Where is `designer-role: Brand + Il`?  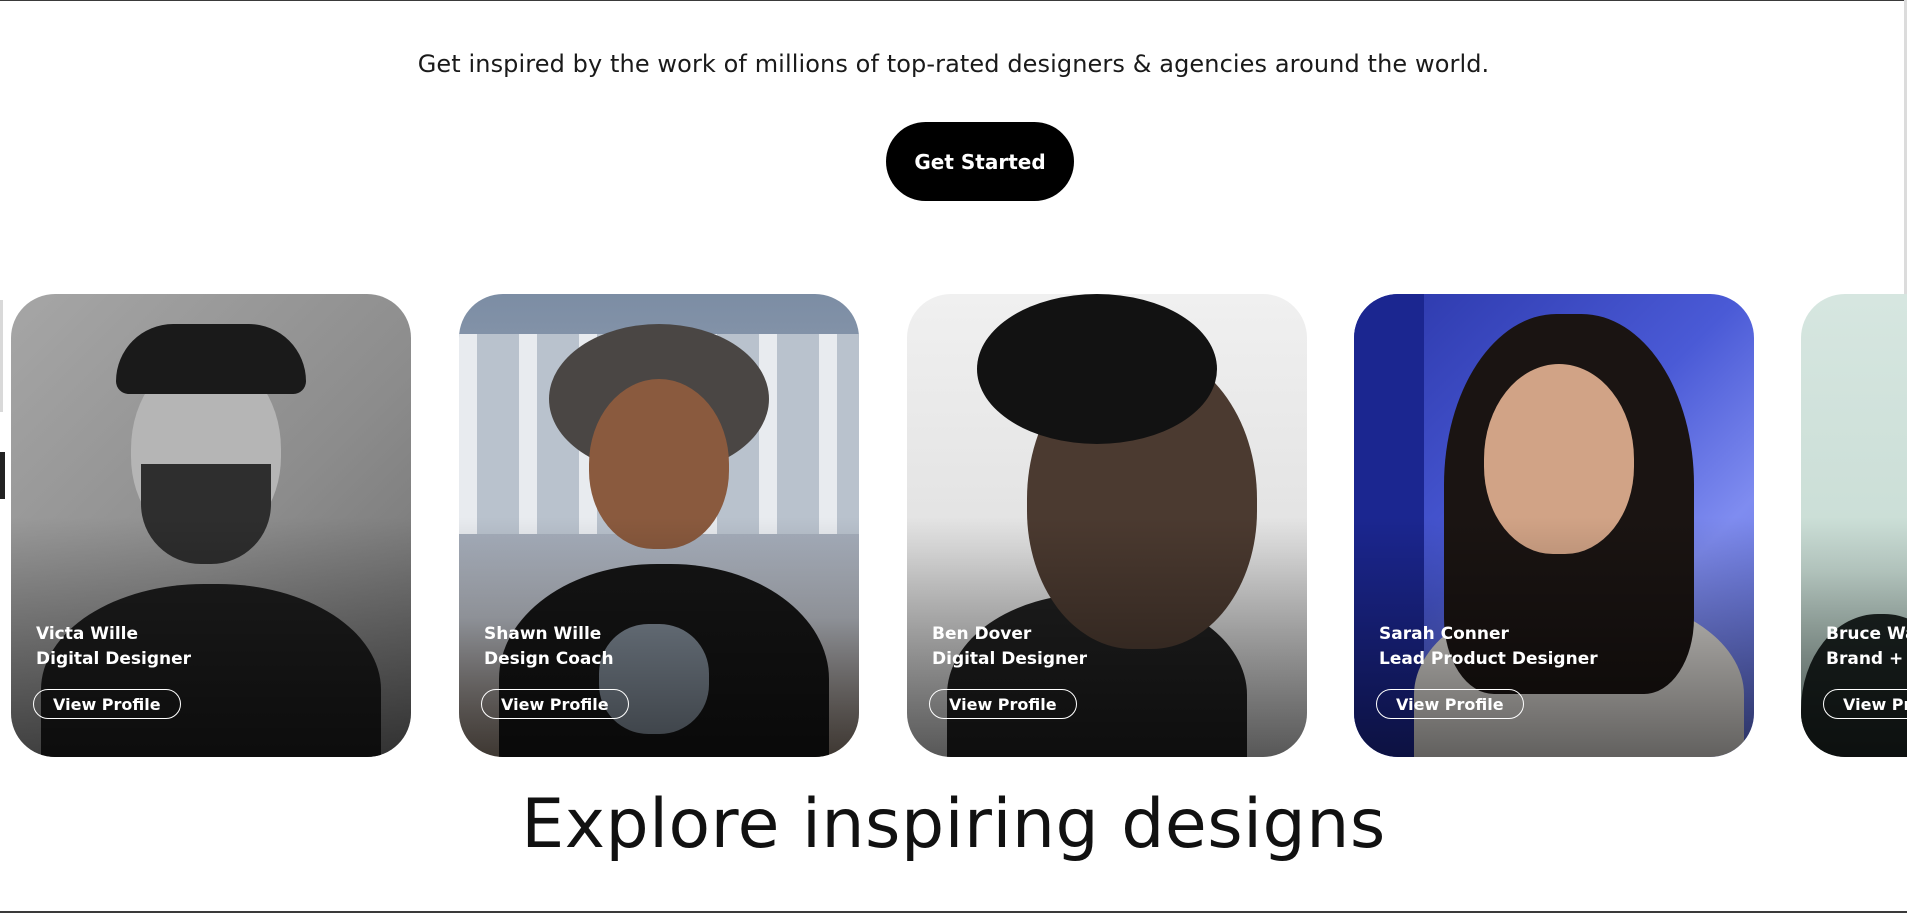 designer-role: Brand + Il is located at coordinates (1866, 659).